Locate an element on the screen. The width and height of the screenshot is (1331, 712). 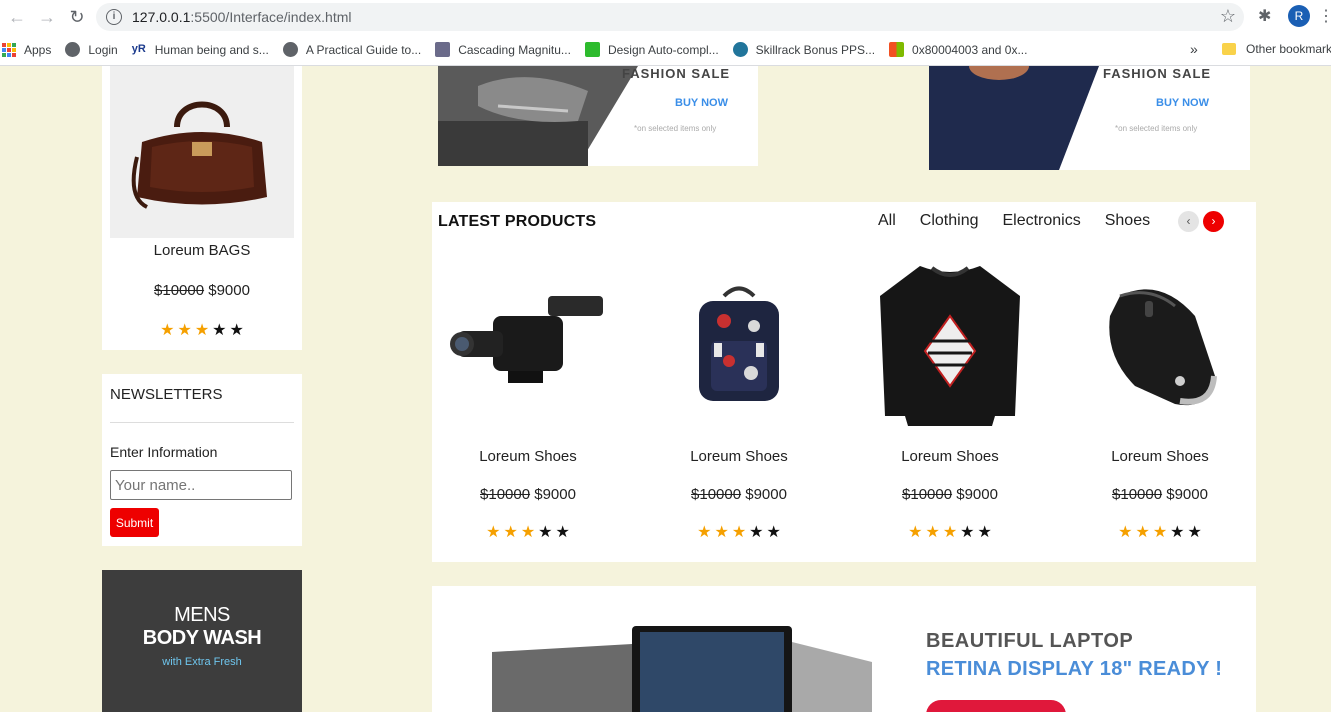
green-icon is located at coordinates (592, 49).